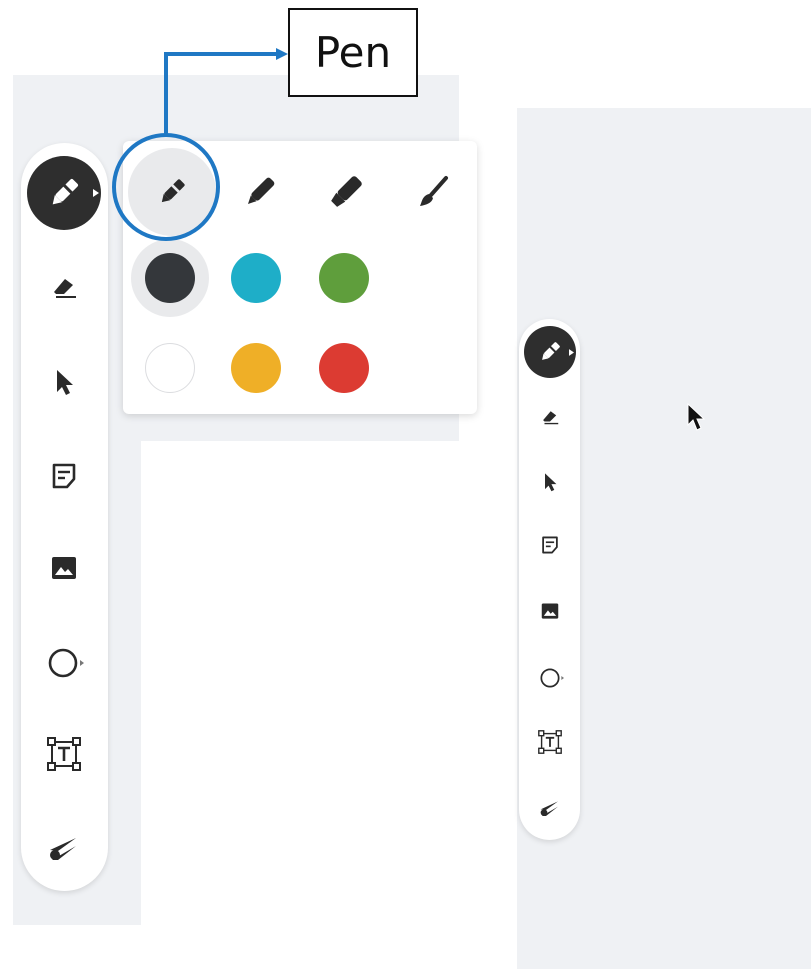  I want to click on note-icon, so click(550, 545).